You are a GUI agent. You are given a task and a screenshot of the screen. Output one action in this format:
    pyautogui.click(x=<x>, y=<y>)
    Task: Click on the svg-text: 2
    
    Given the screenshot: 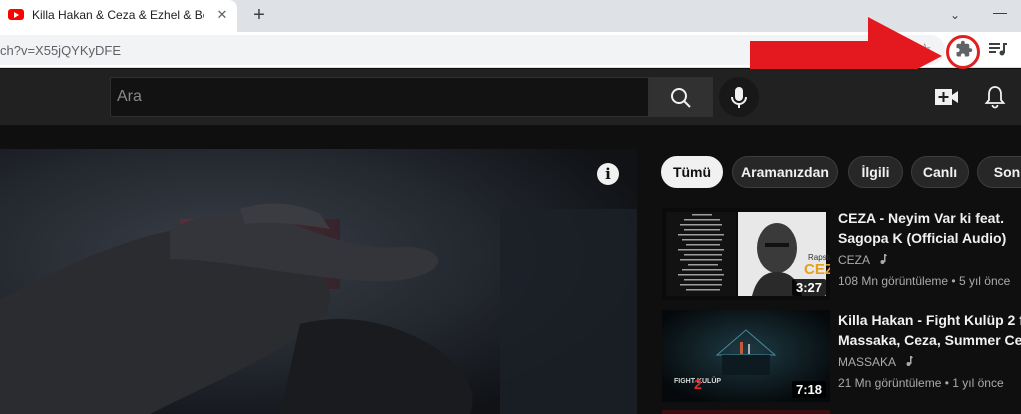 What is the action you would take?
    pyautogui.click(x=698, y=384)
    